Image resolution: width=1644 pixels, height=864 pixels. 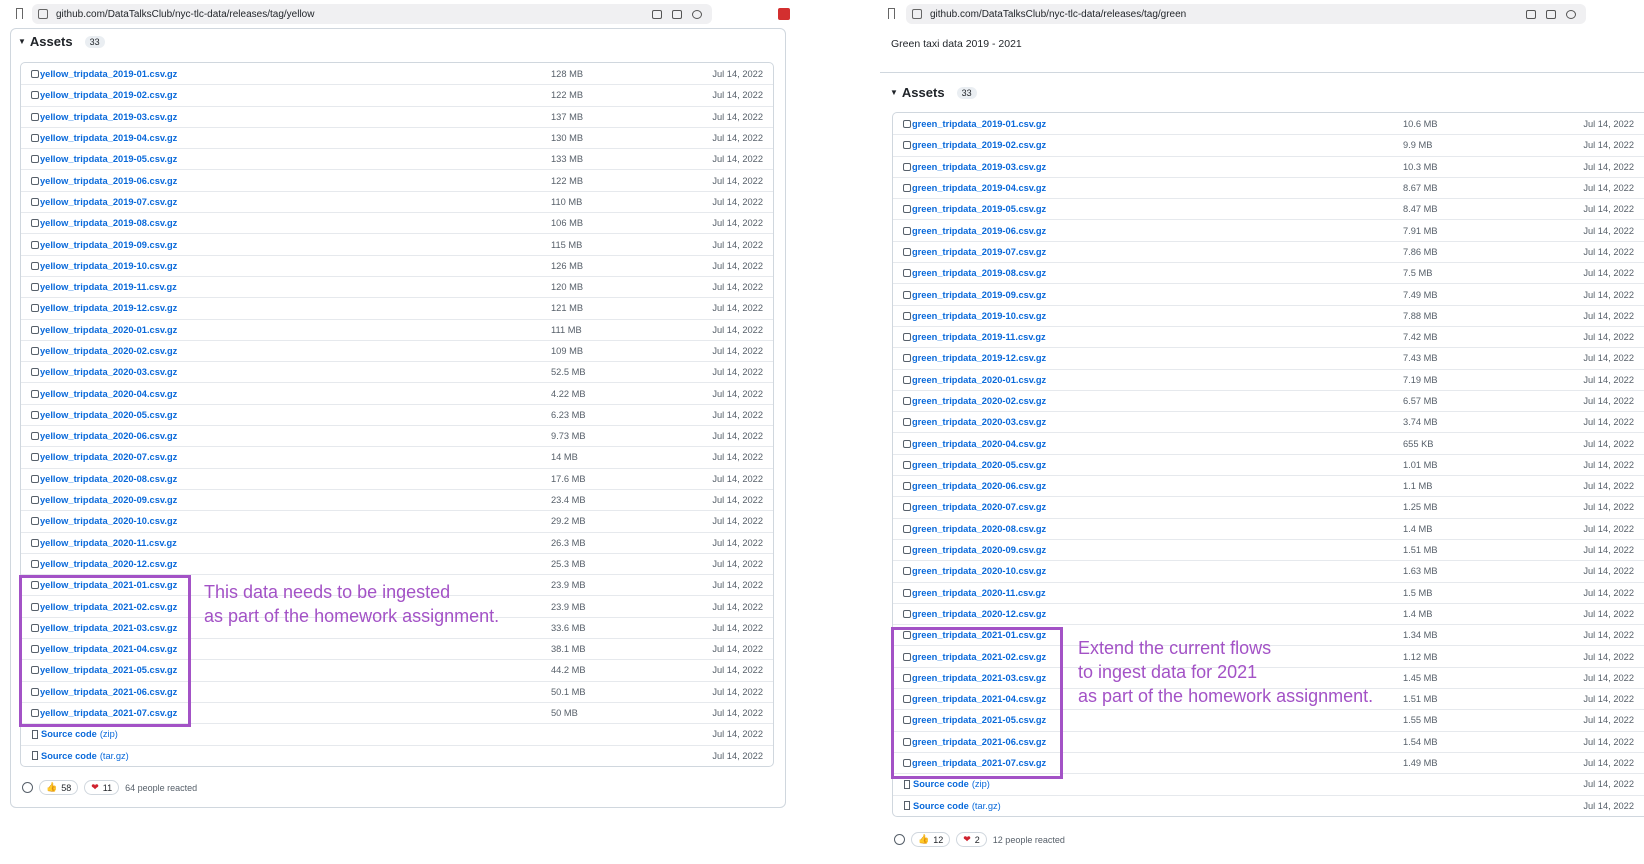 What do you see at coordinates (108, 159) in the screenshot?
I see `asset-link: yellow_tripdata_2019-05.csv.gz` at bounding box center [108, 159].